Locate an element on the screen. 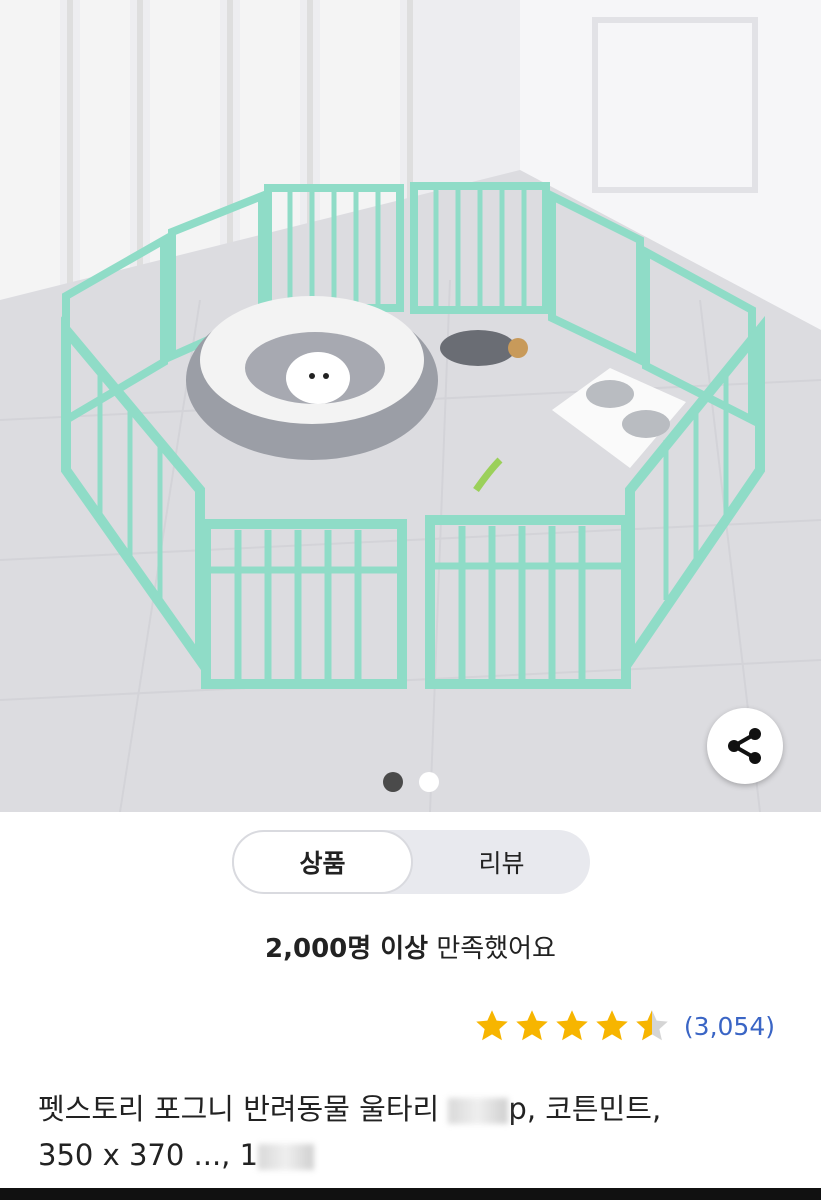  carousel-pagination is located at coordinates (410, 782).